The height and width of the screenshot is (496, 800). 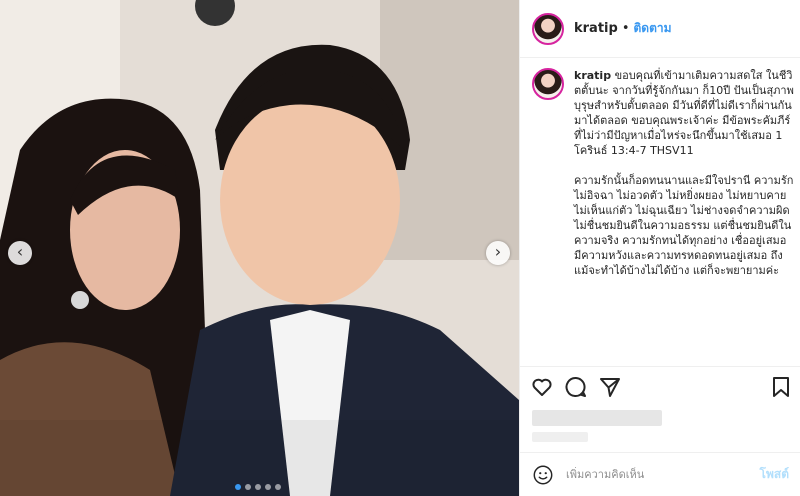 What do you see at coordinates (576, 387) in the screenshot?
I see `comment-icon` at bounding box center [576, 387].